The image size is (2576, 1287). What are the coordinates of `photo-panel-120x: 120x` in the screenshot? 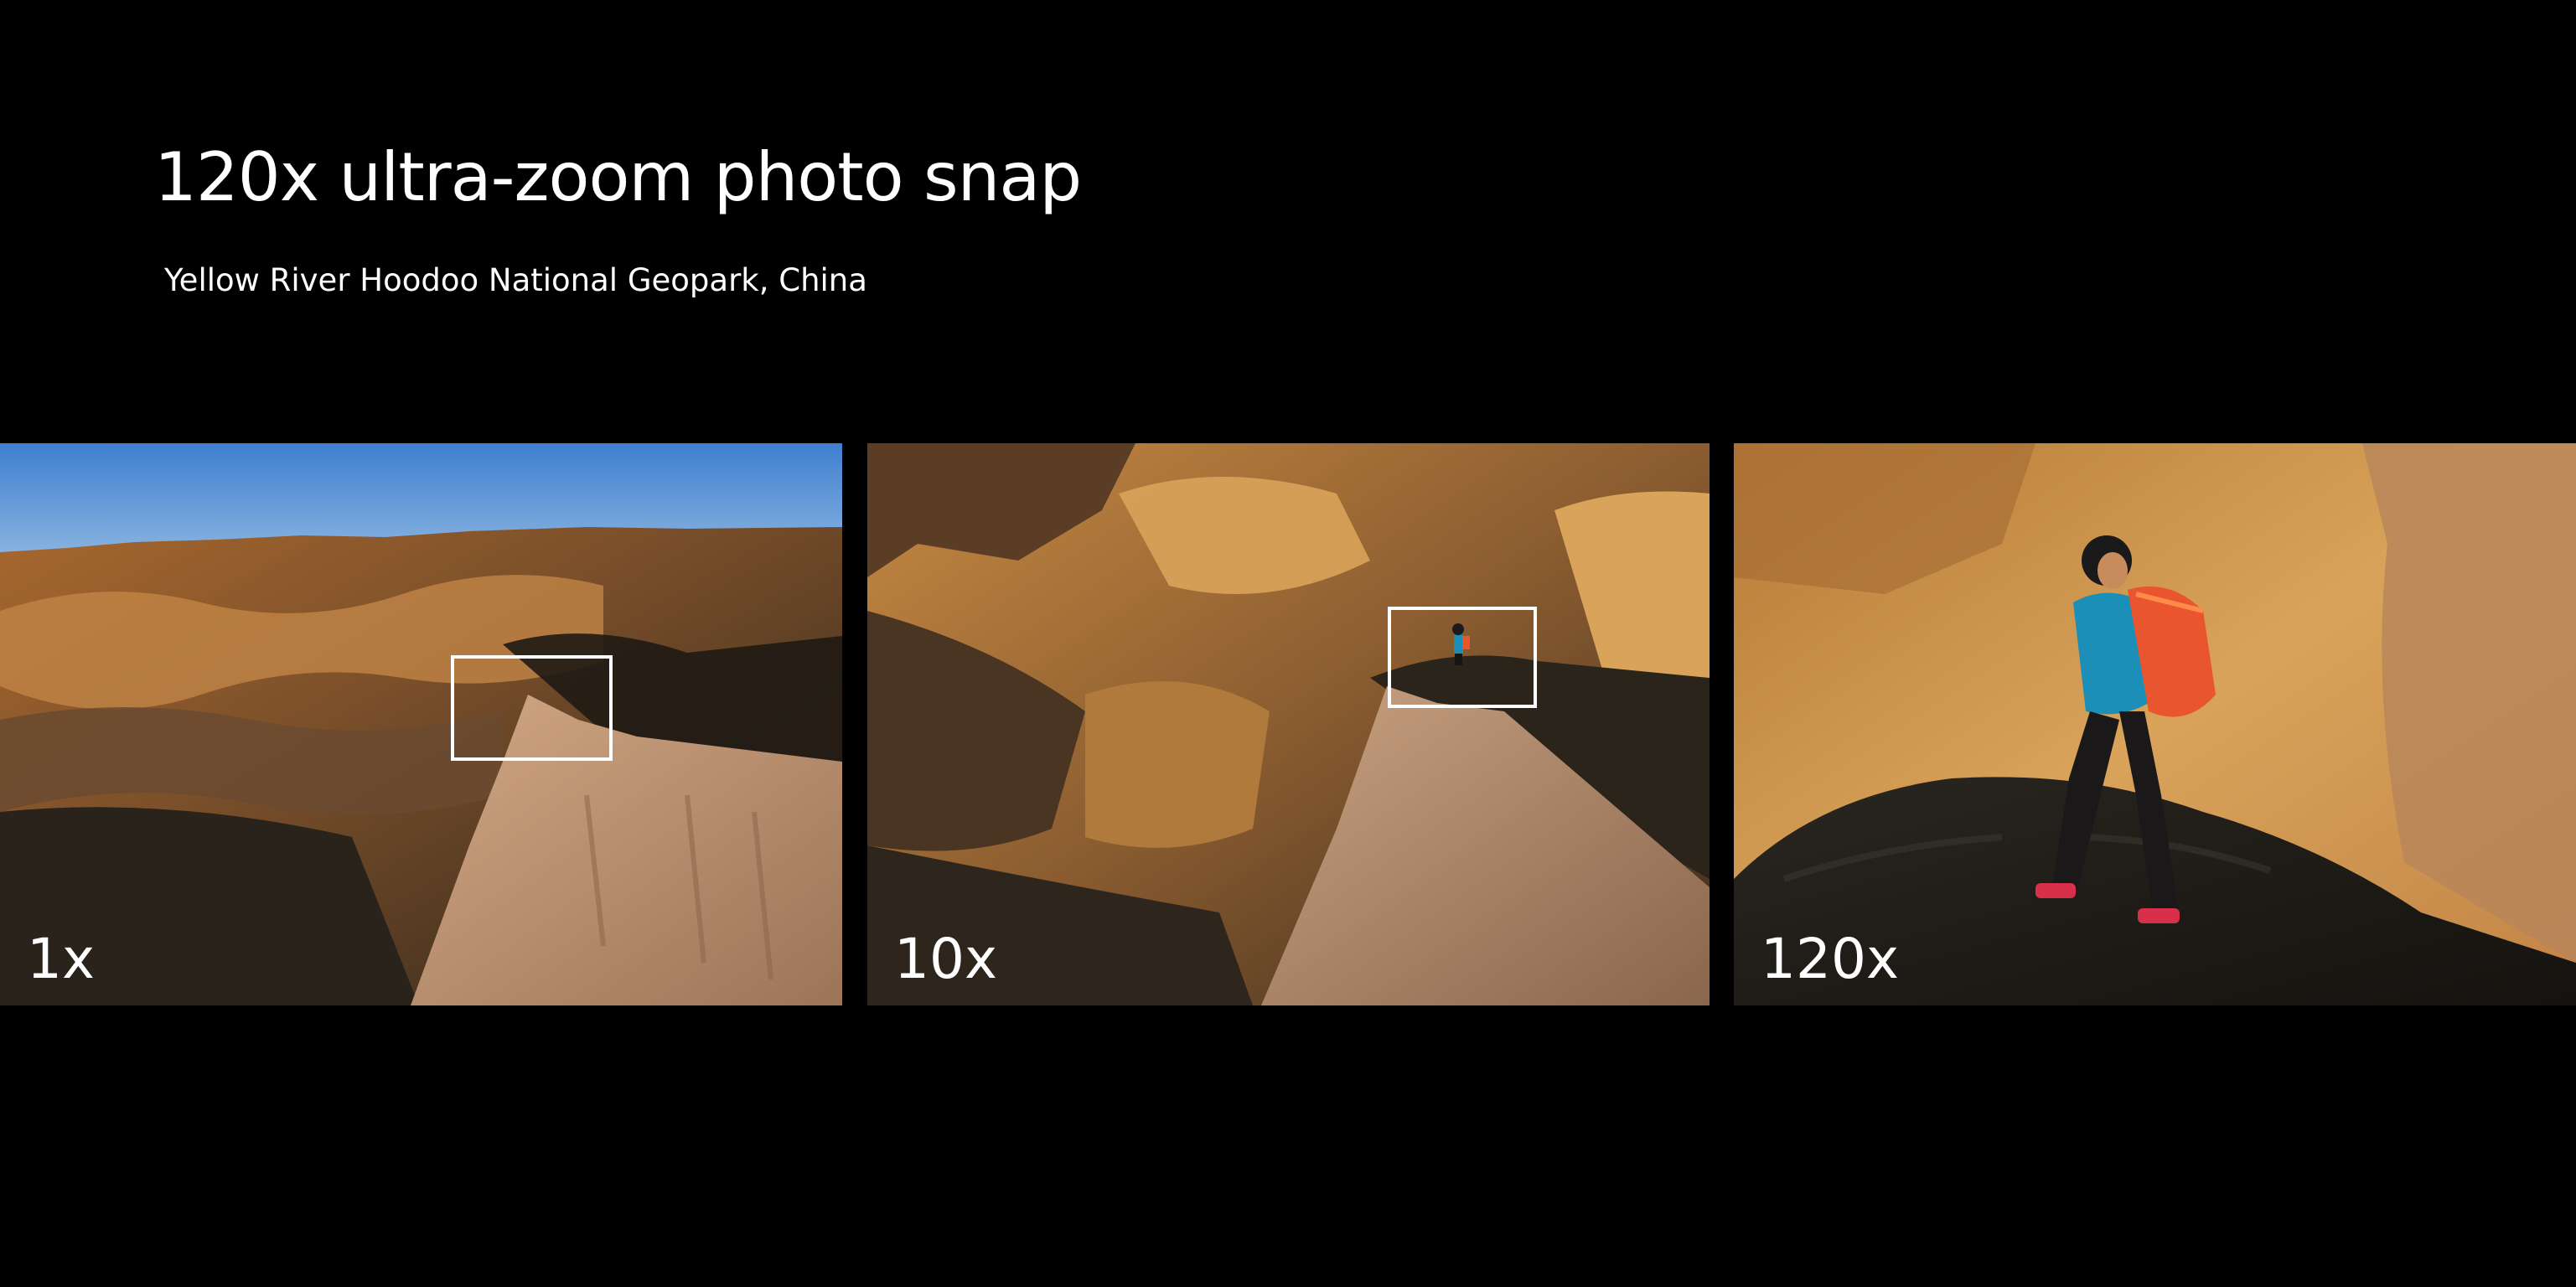 It's located at (2155, 724).